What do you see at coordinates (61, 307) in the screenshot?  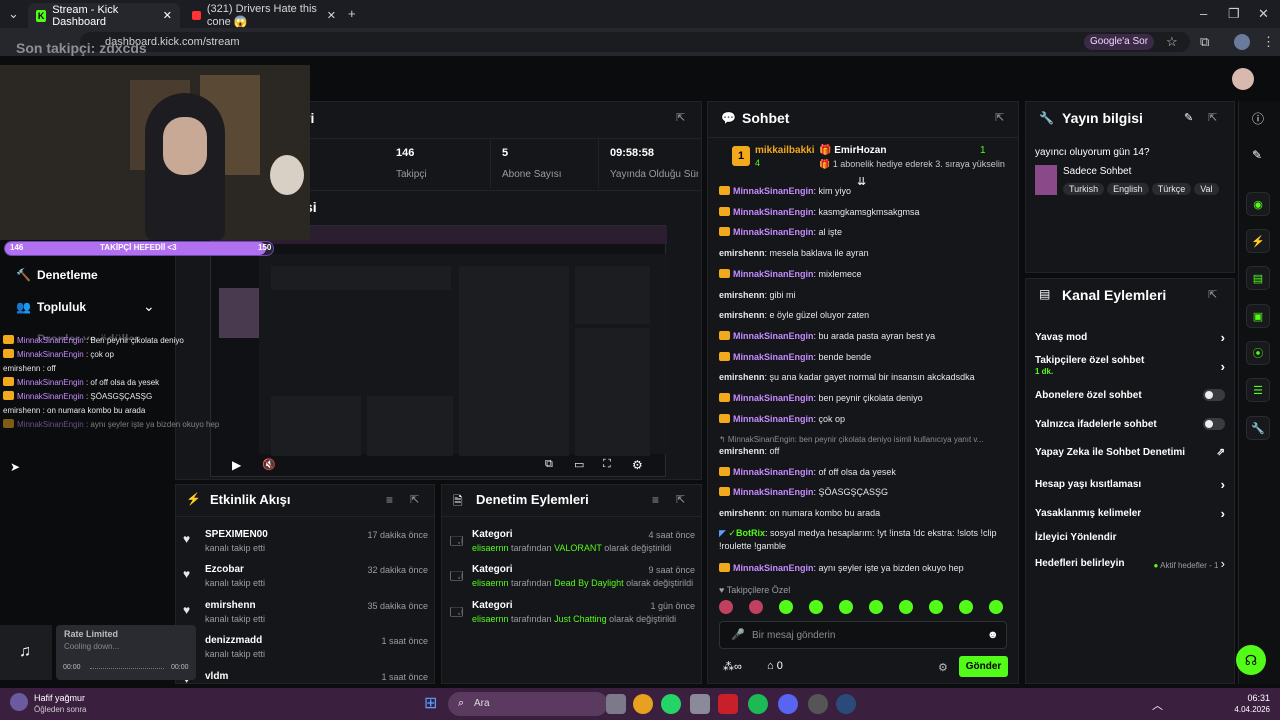 I see `sidebar-item-community: Topluluk` at bounding box center [61, 307].